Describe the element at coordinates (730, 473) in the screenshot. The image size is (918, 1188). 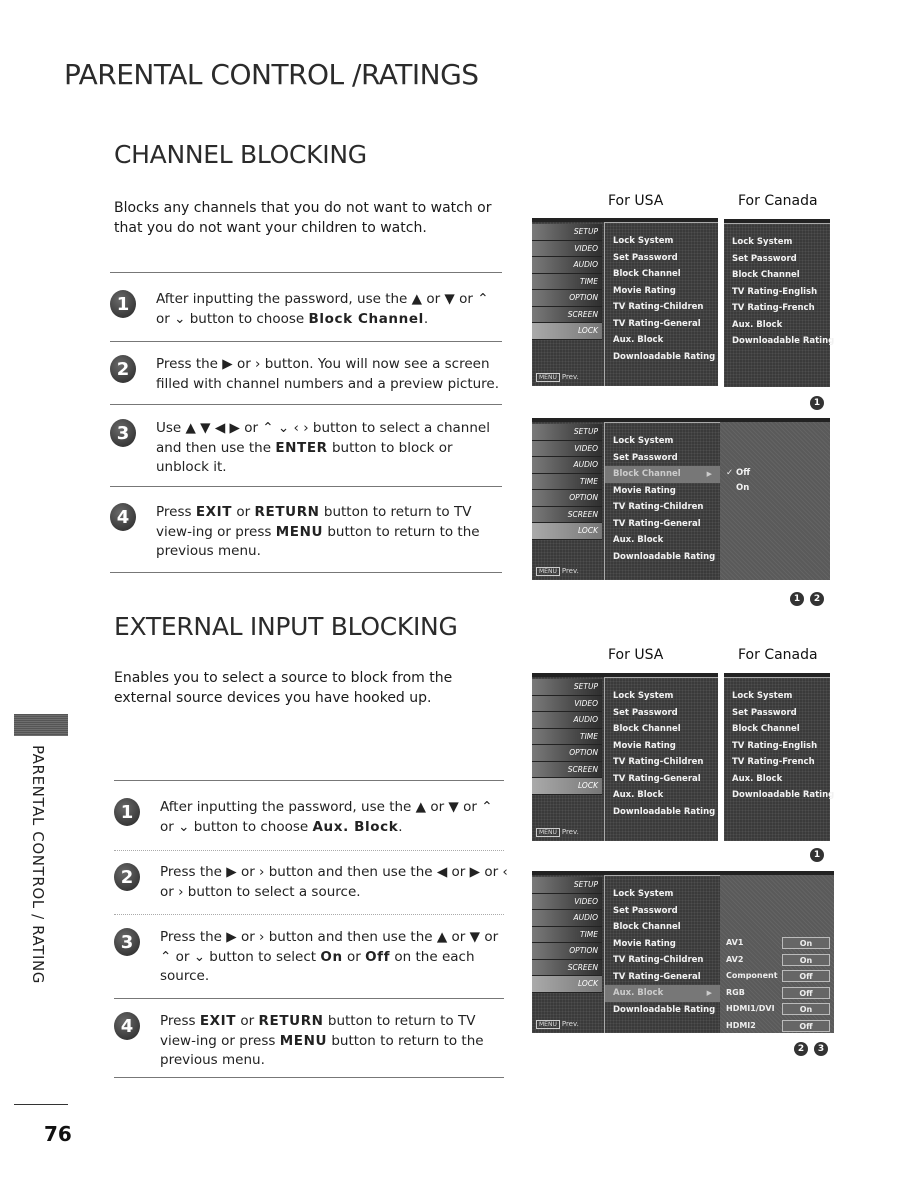
I see `check-icon: ✓` at that location.